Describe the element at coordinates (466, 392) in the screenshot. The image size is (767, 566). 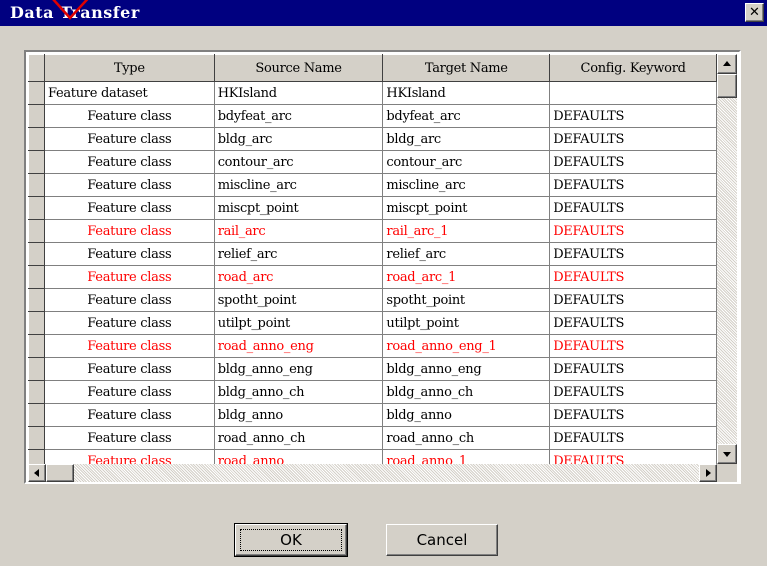
I see `cell-target-name: bldg_anno_ch` at that location.